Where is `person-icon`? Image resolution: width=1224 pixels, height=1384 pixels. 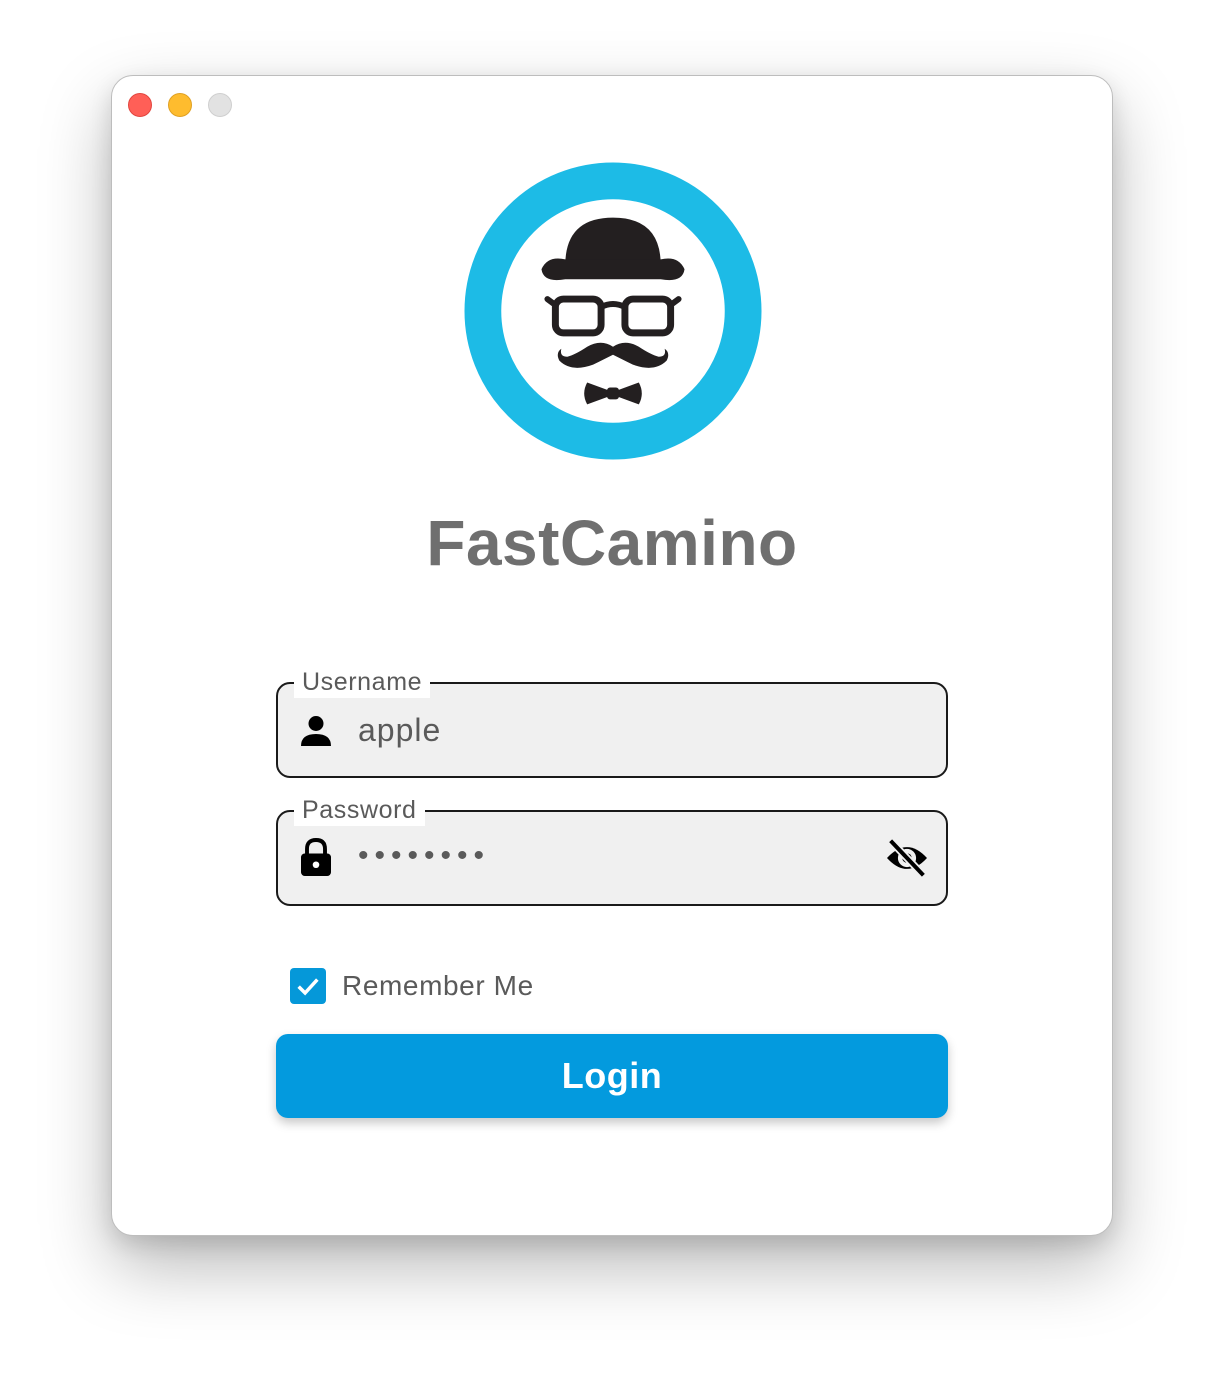 person-icon is located at coordinates (316, 731).